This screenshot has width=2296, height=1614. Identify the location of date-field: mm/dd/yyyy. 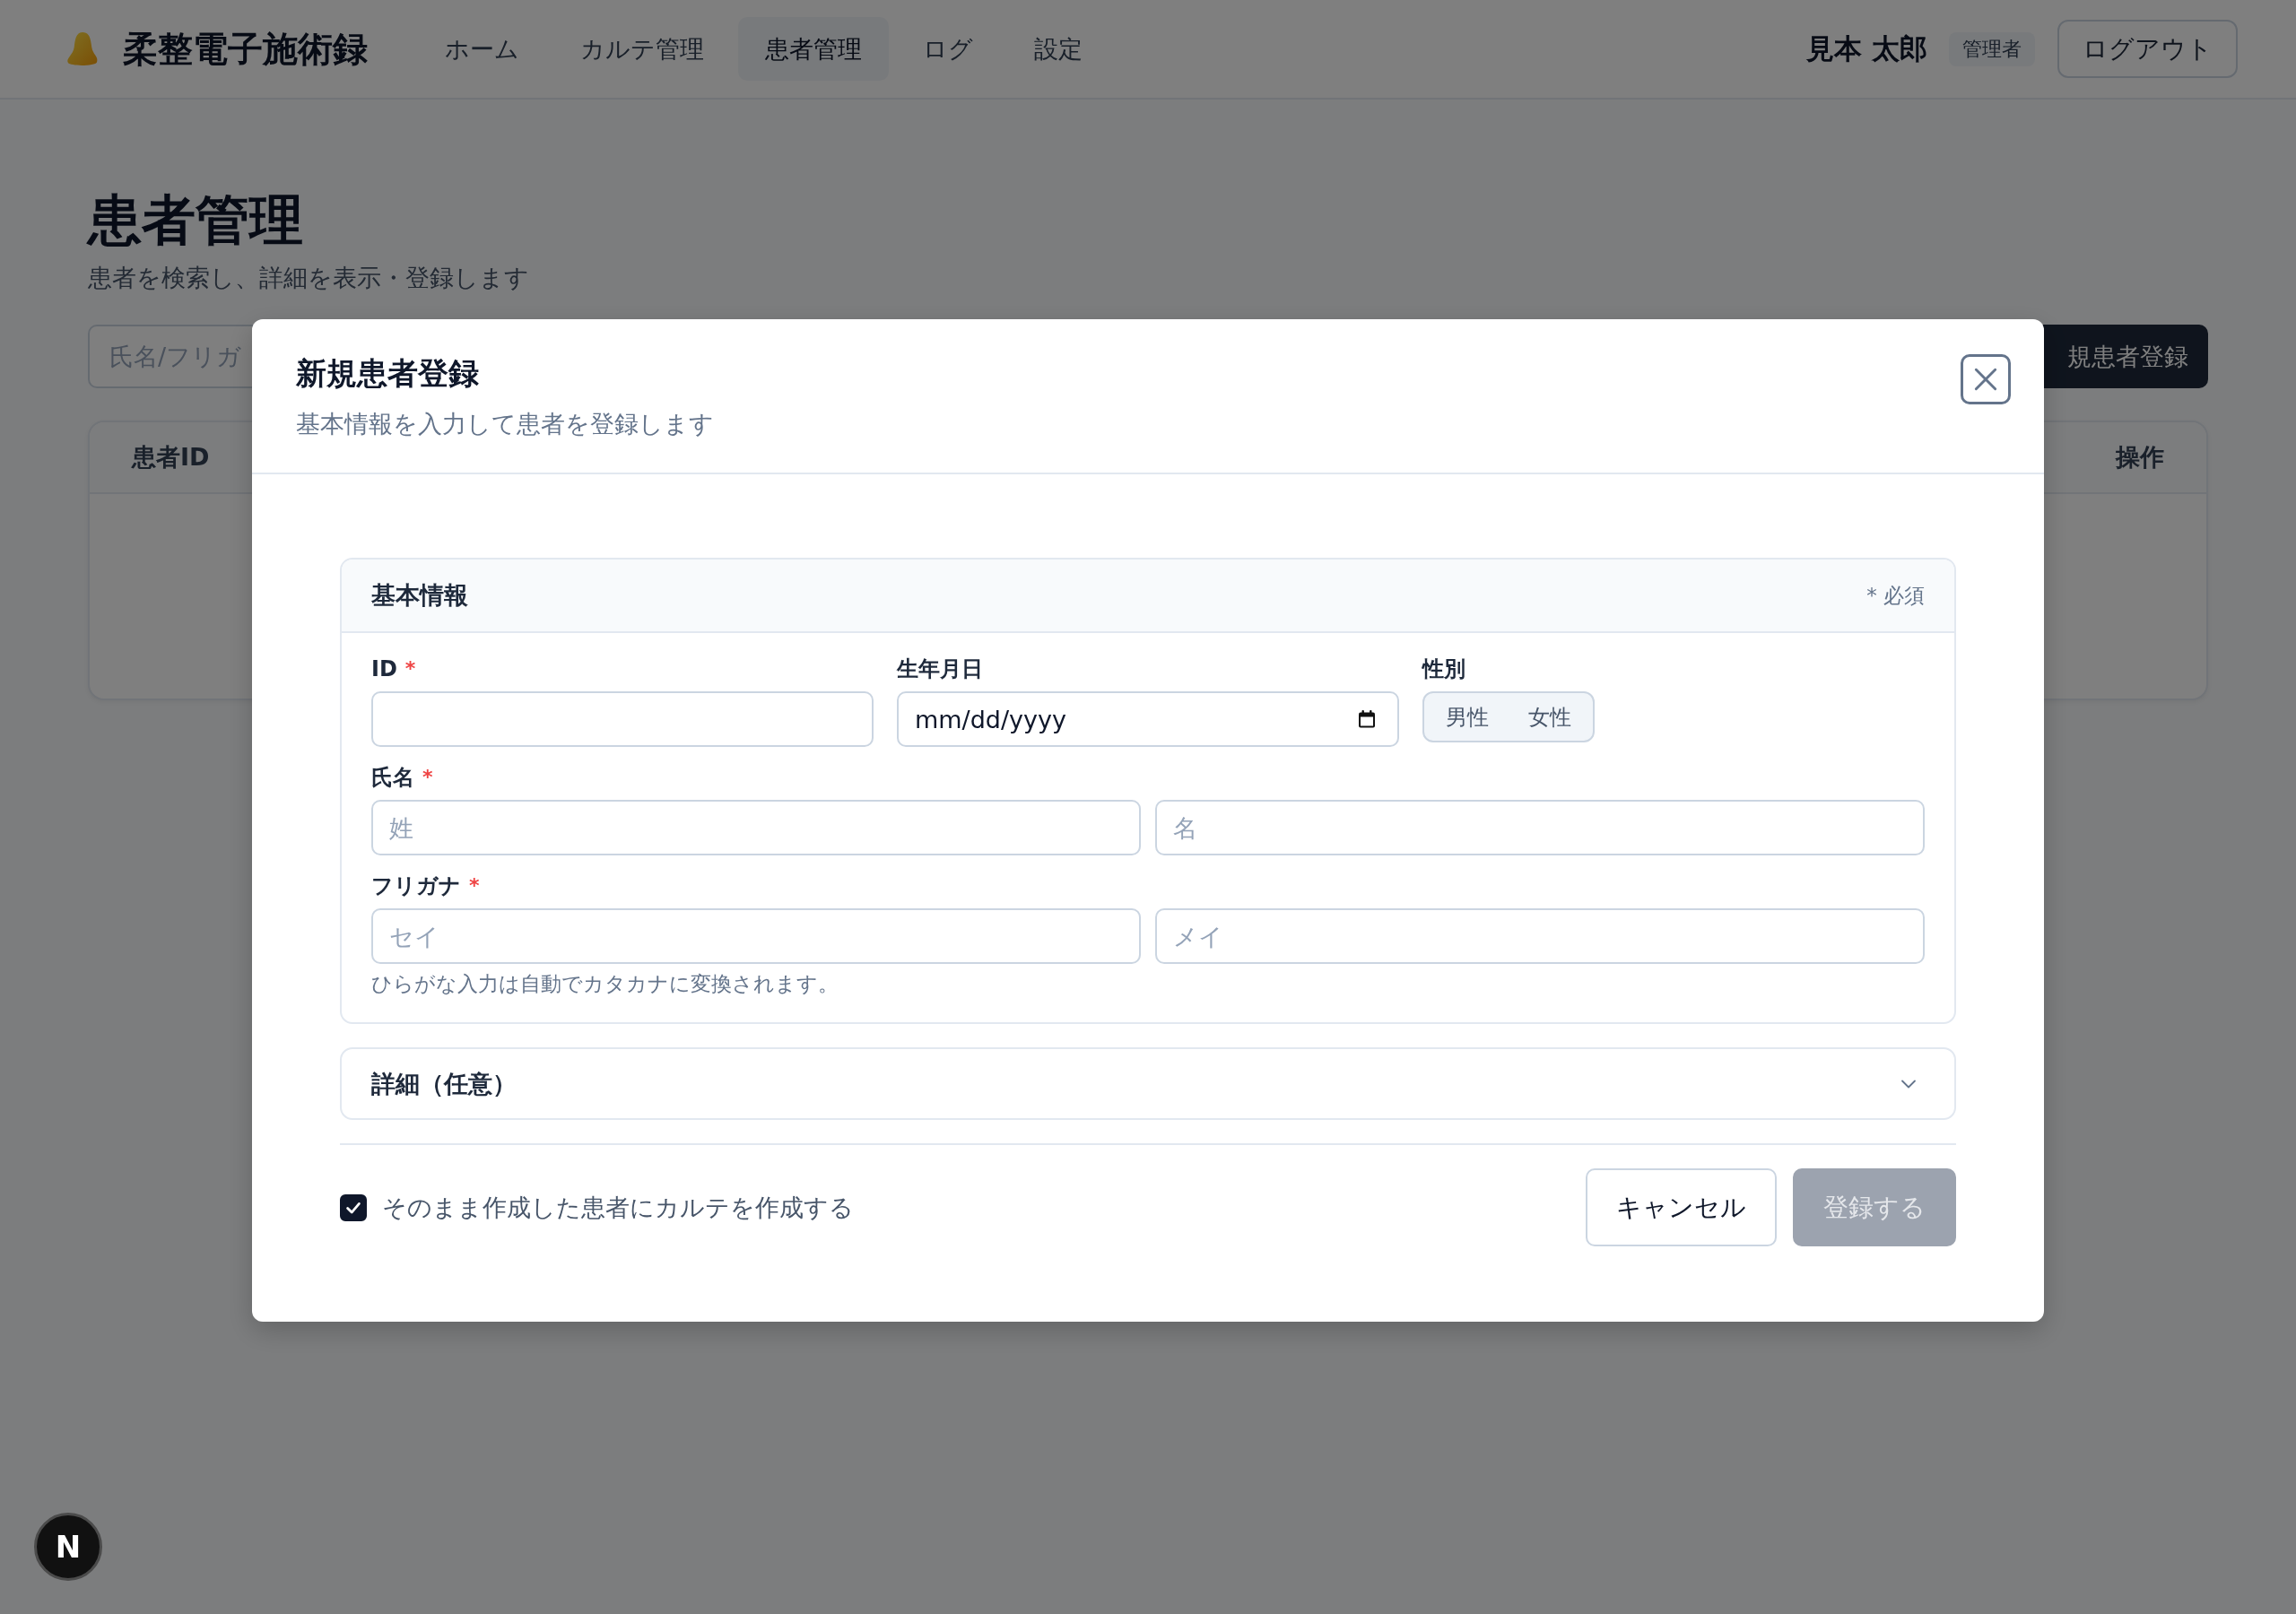
(1148, 719).